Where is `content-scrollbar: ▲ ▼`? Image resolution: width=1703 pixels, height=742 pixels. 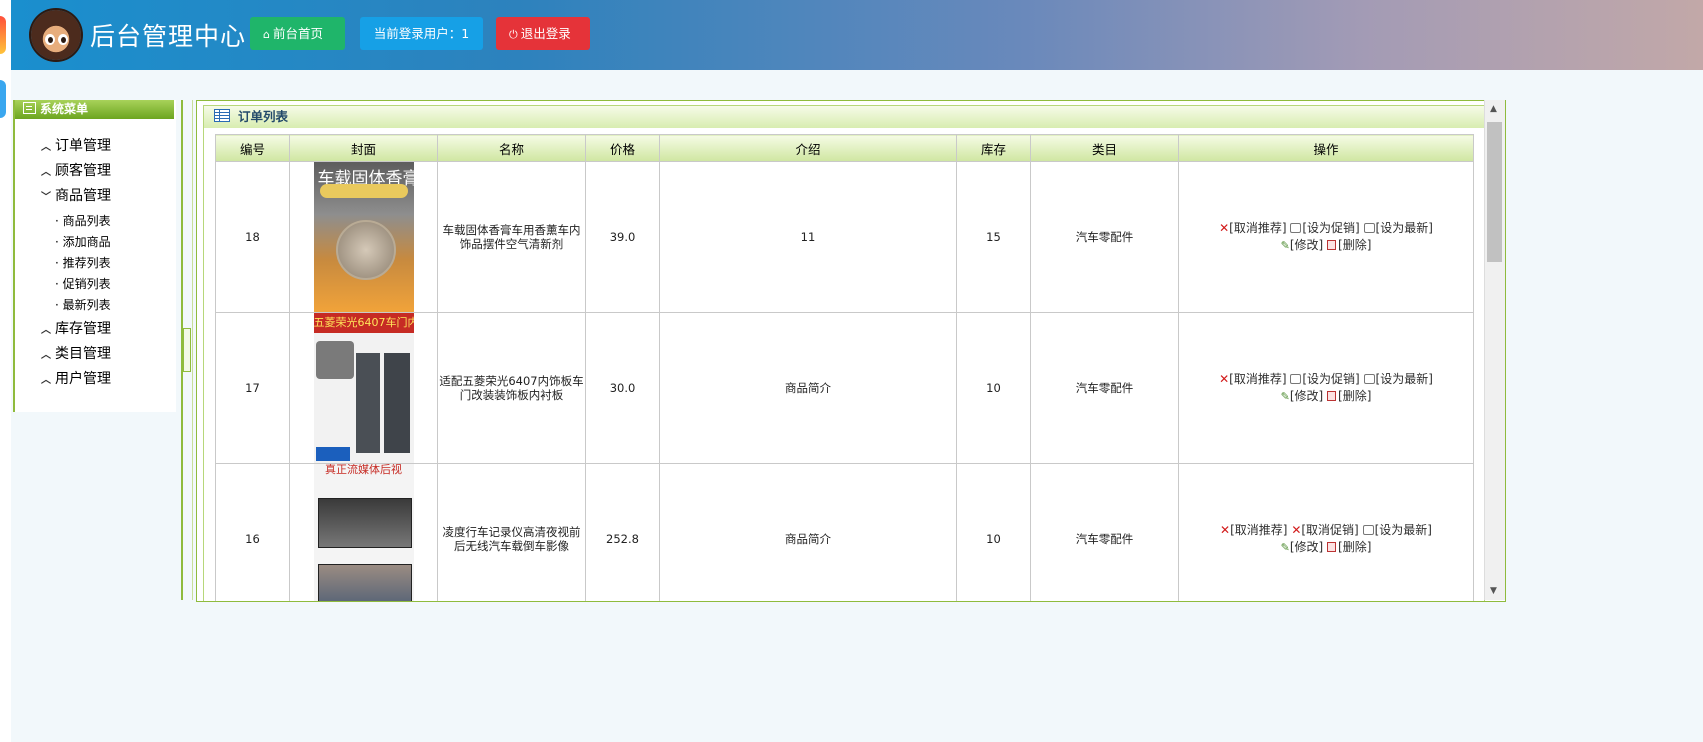
content-scrollbar: ▲ ▼ is located at coordinates (1494, 350).